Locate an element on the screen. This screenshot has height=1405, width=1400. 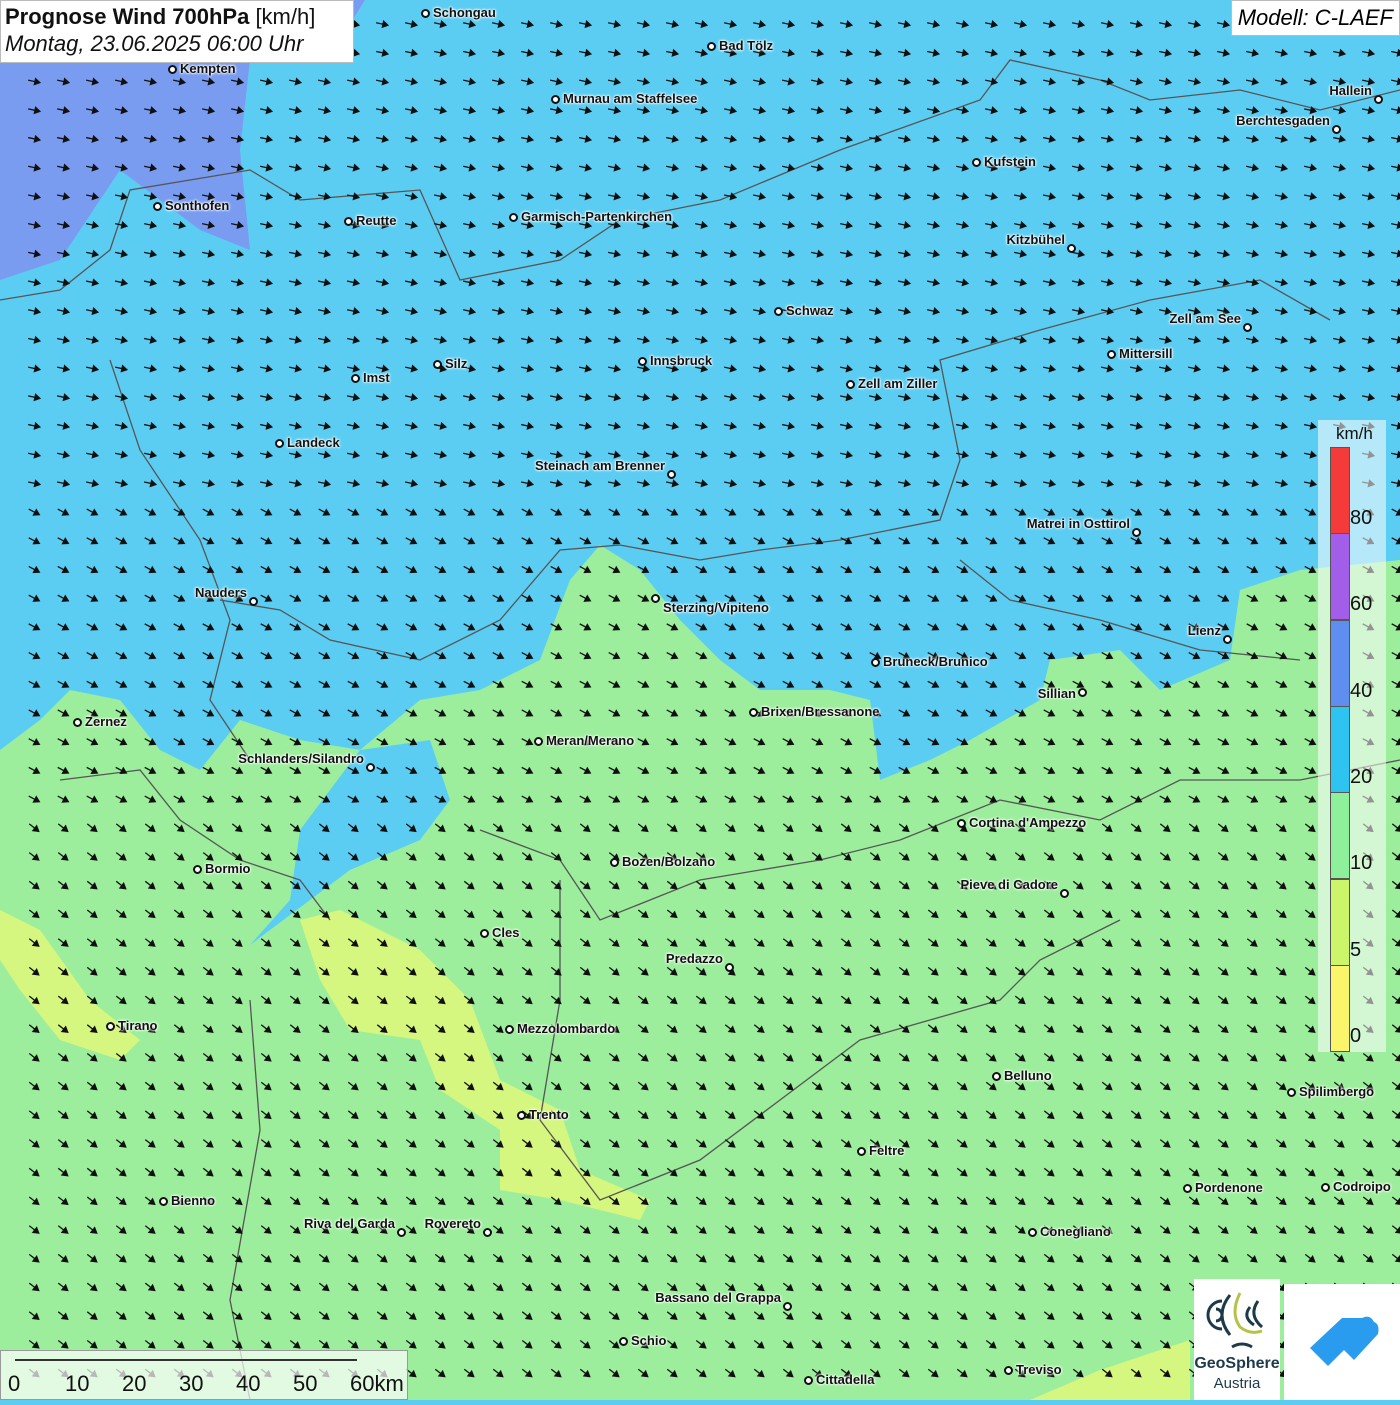
city-label: Lienz is located at coordinates (1204, 630).